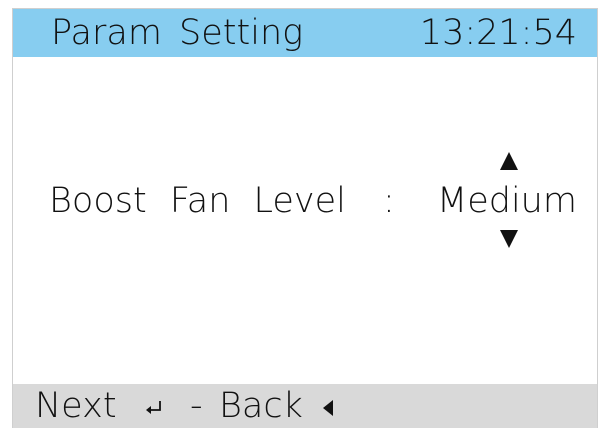  I want to click on back-arrow-shape, so click(328, 408).